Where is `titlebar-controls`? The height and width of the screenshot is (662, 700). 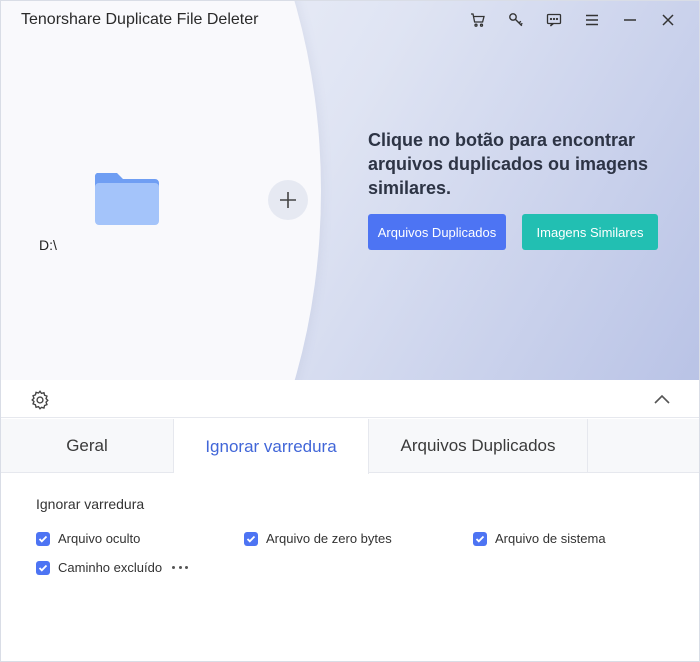 titlebar-controls is located at coordinates (573, 20).